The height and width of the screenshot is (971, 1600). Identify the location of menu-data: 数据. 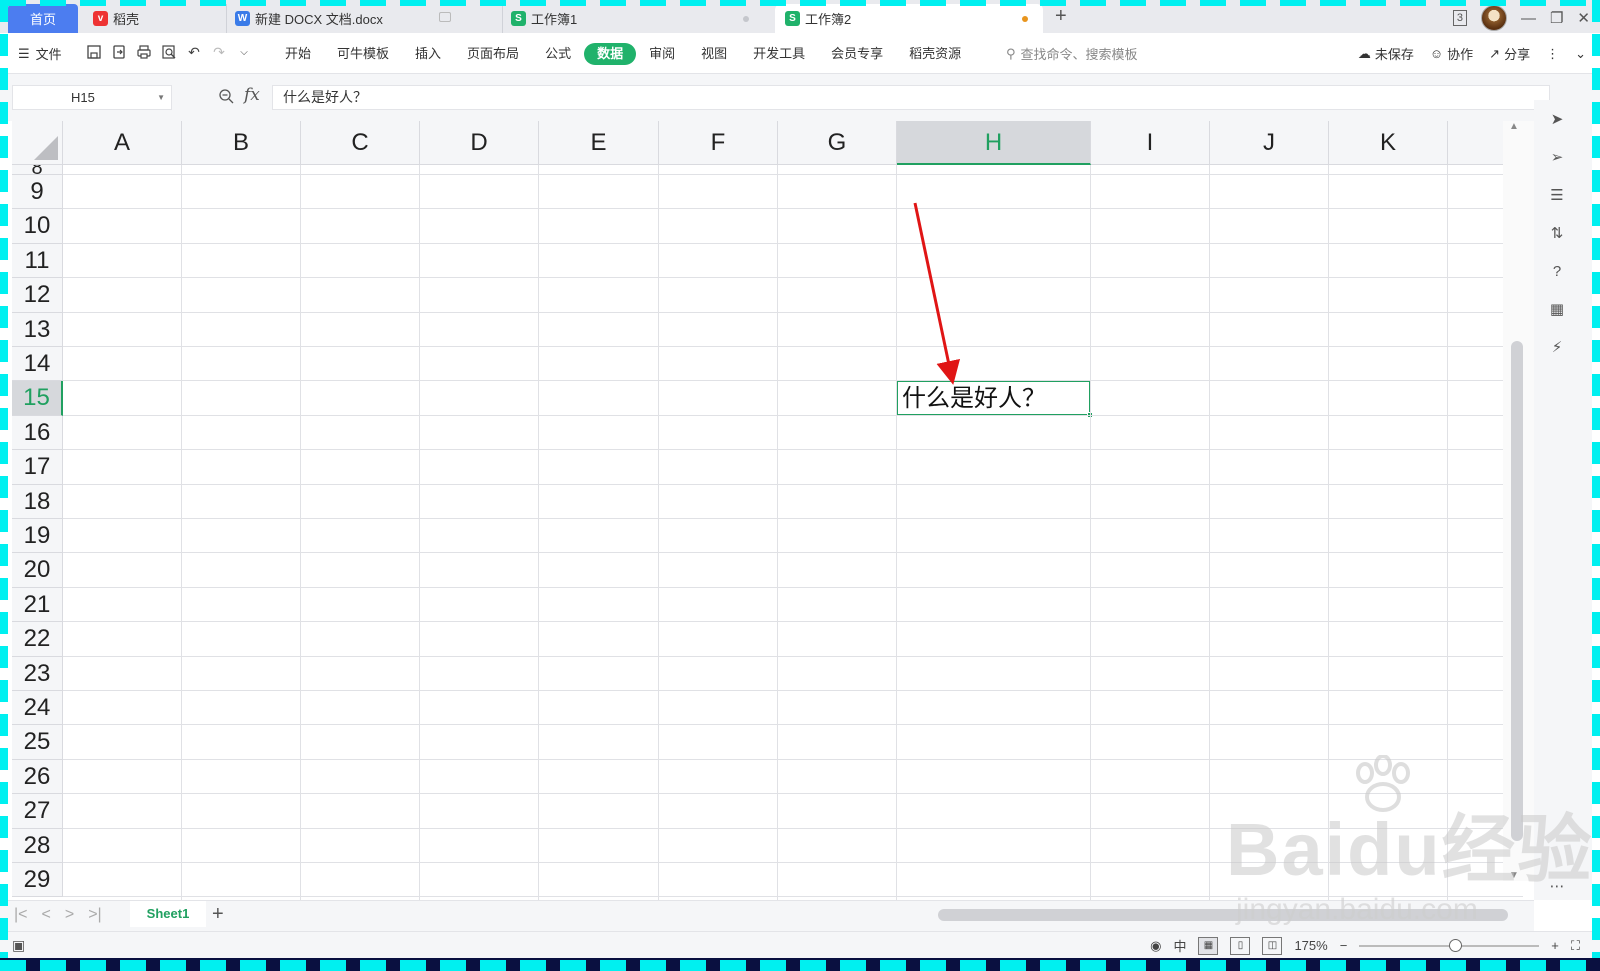
(610, 53).